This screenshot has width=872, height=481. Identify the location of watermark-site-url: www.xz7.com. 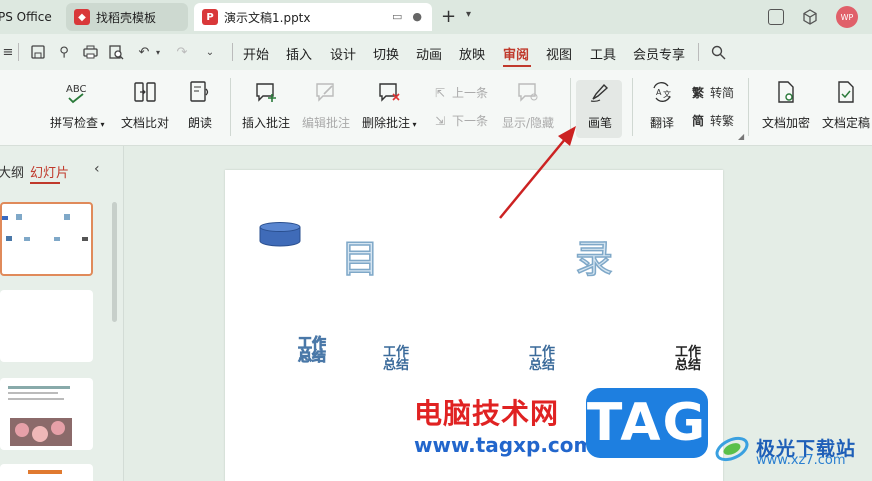
(801, 460).